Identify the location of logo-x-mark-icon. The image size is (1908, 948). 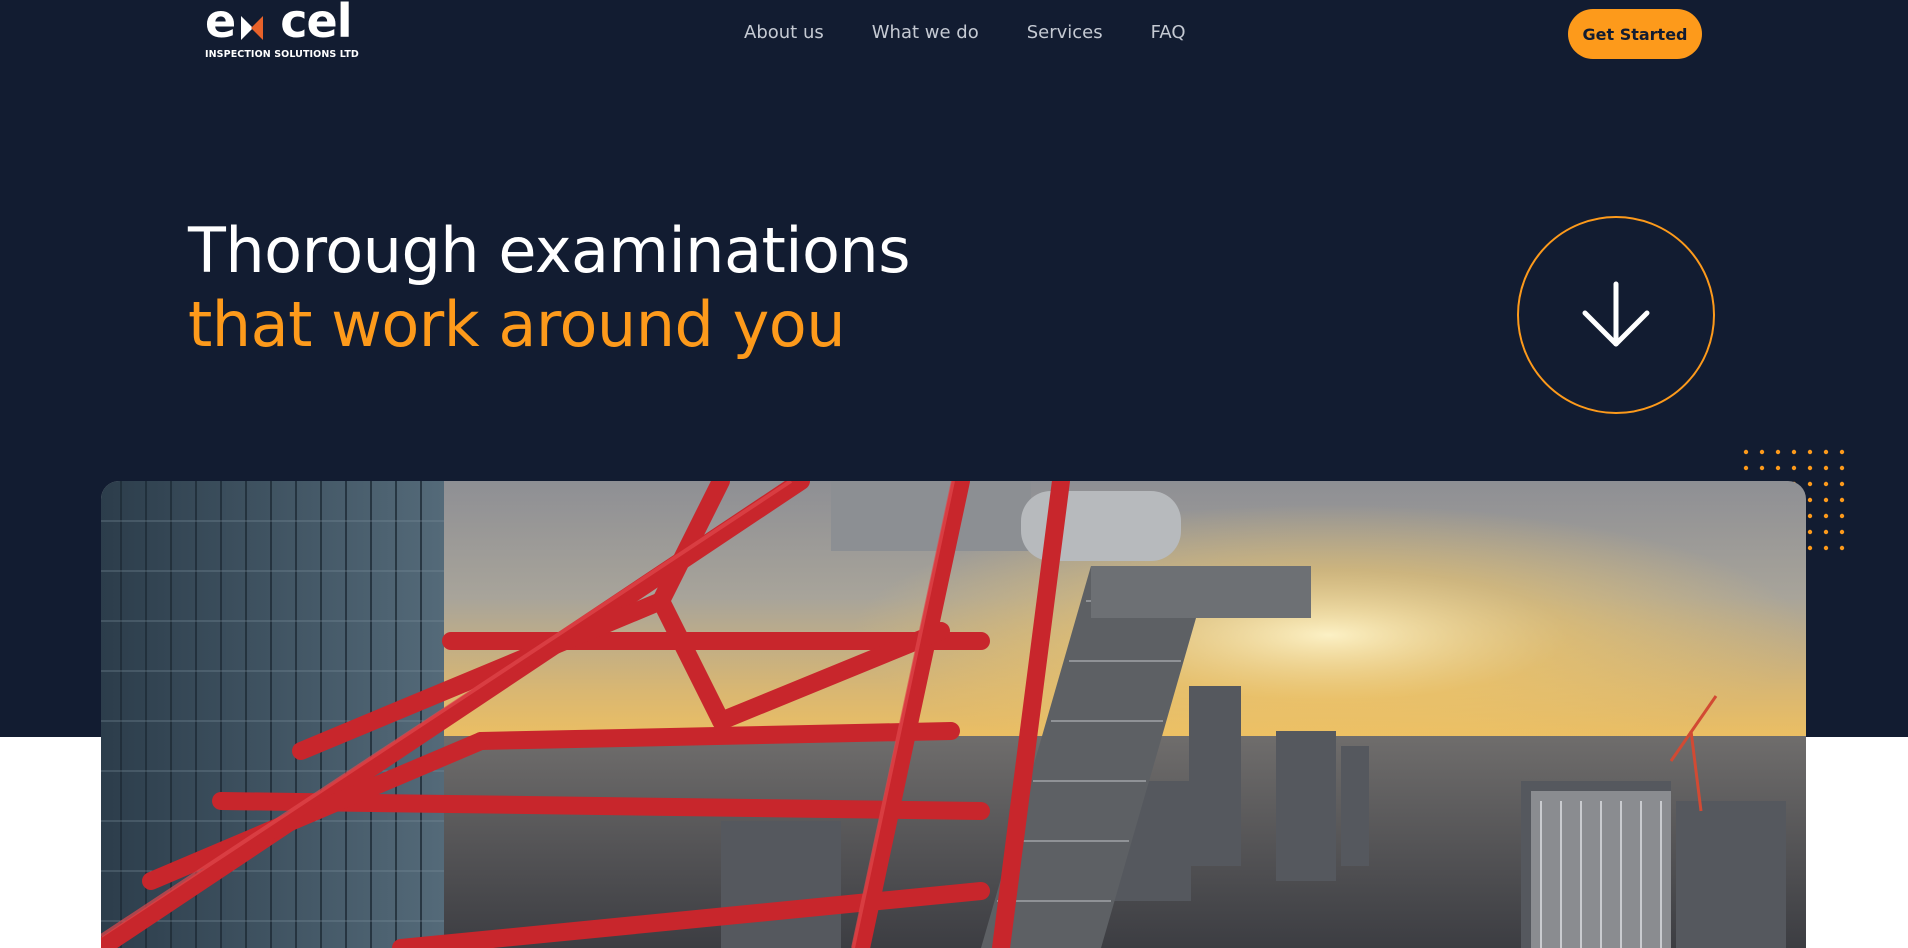
(252, 28).